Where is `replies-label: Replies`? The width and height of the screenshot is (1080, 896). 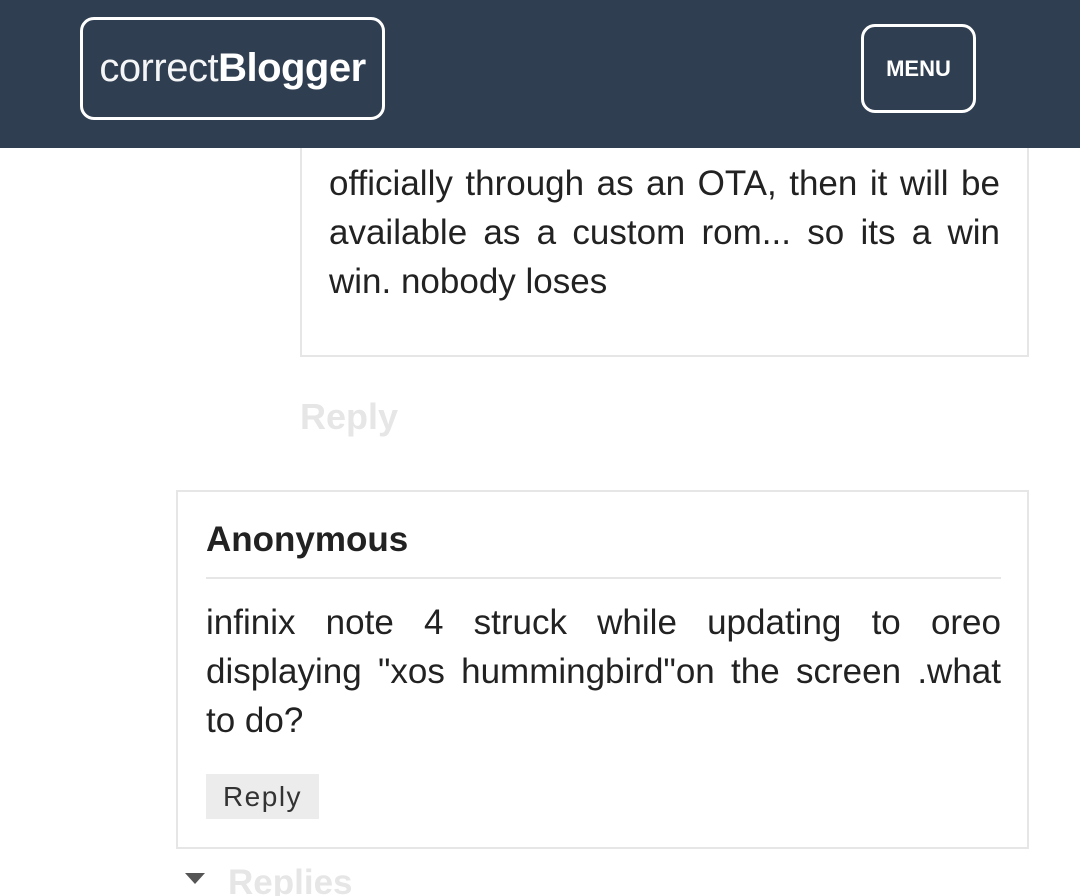 replies-label: Replies is located at coordinates (290, 879).